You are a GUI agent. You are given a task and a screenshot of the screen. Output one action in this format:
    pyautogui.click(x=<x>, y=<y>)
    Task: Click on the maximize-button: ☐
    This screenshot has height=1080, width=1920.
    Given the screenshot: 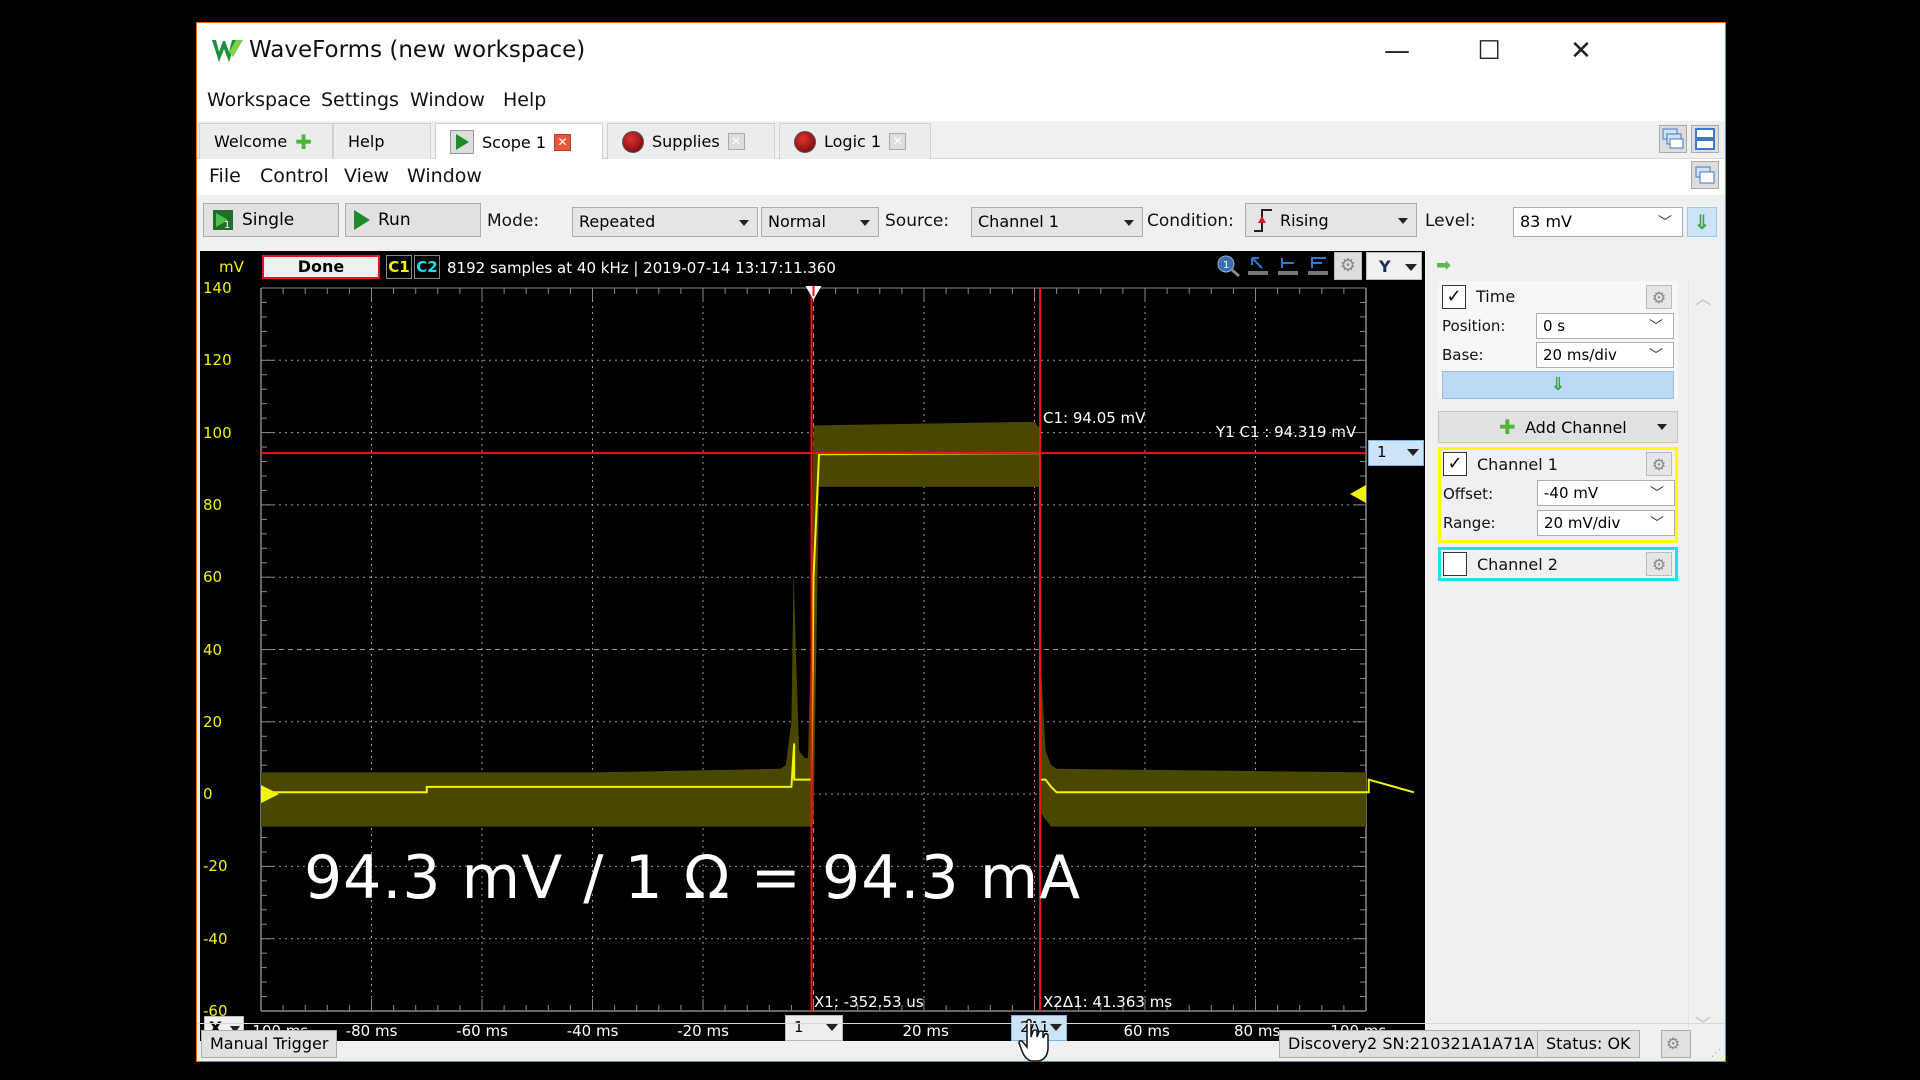 What is the action you would take?
    pyautogui.click(x=1489, y=51)
    